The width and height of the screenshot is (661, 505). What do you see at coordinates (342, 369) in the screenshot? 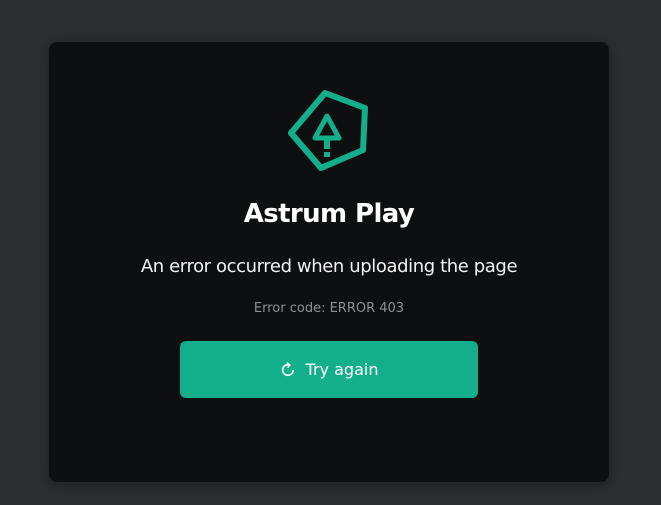
I see `try-again-label: Try again` at bounding box center [342, 369].